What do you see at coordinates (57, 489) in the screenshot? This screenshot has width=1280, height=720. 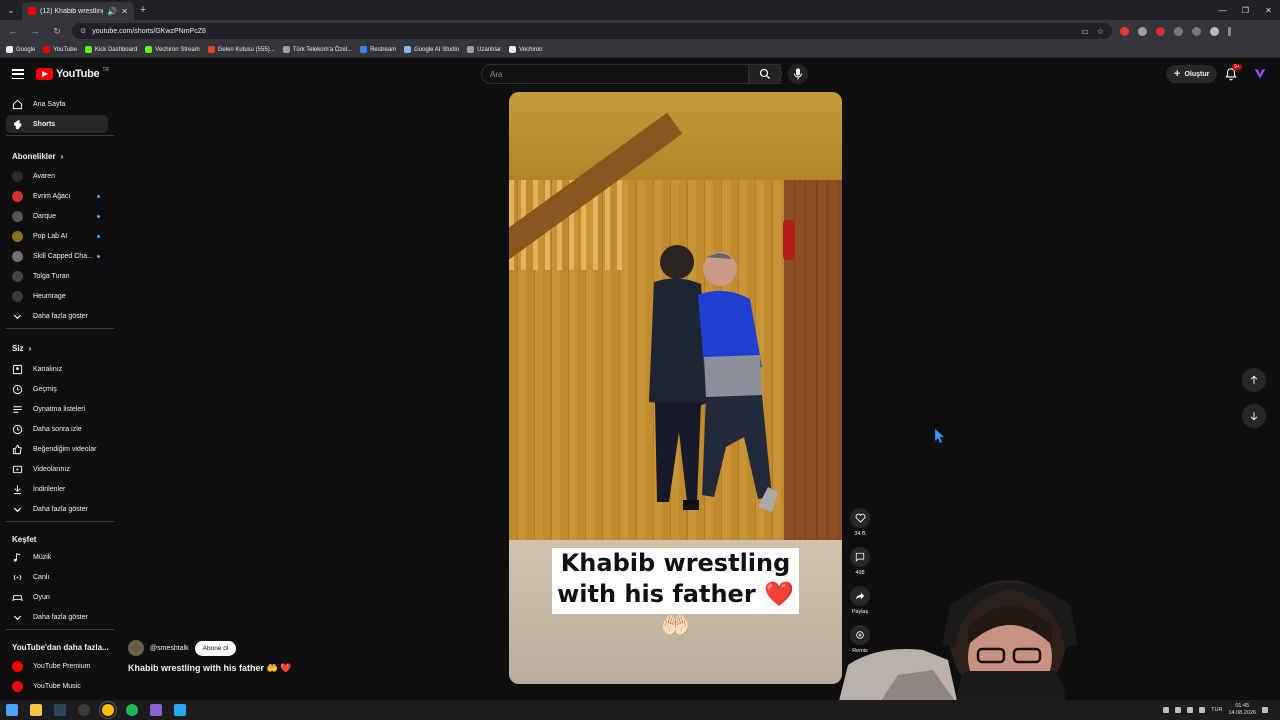 I see `sidebar-item-you: İndirilenler` at bounding box center [57, 489].